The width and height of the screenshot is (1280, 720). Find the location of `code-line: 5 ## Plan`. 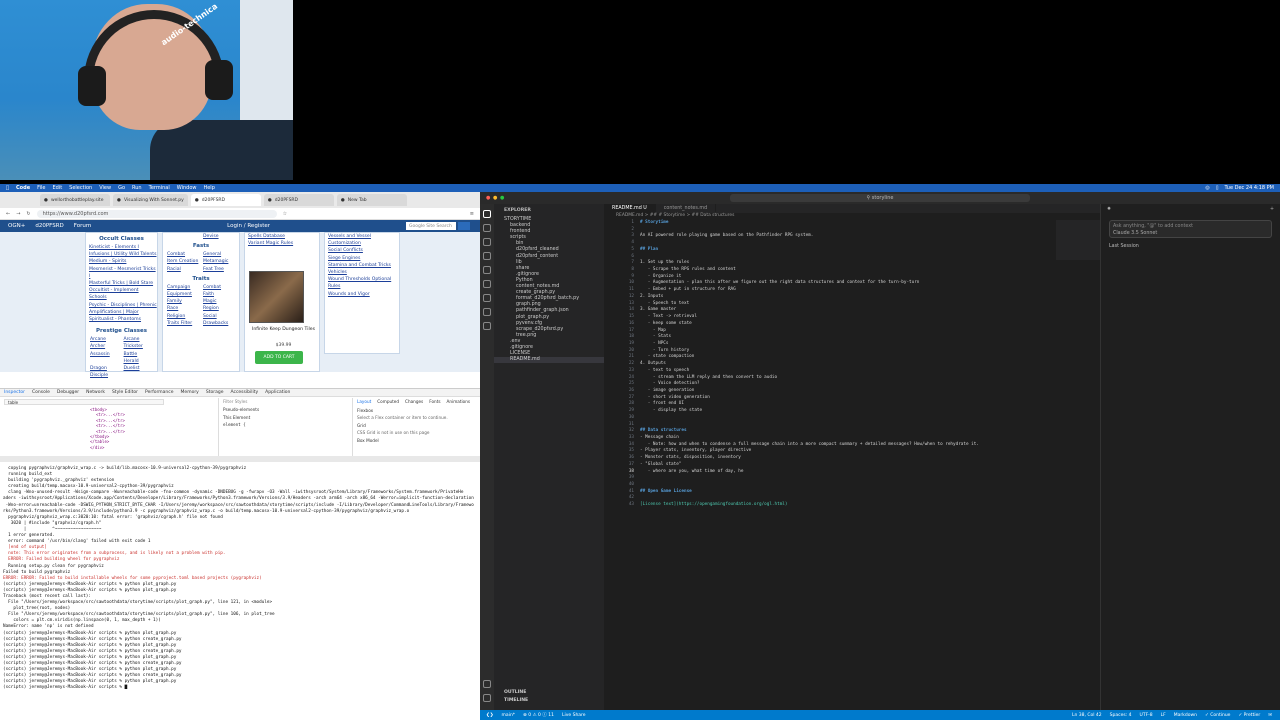

code-line: 5 ## Plan is located at coordinates (852, 250).